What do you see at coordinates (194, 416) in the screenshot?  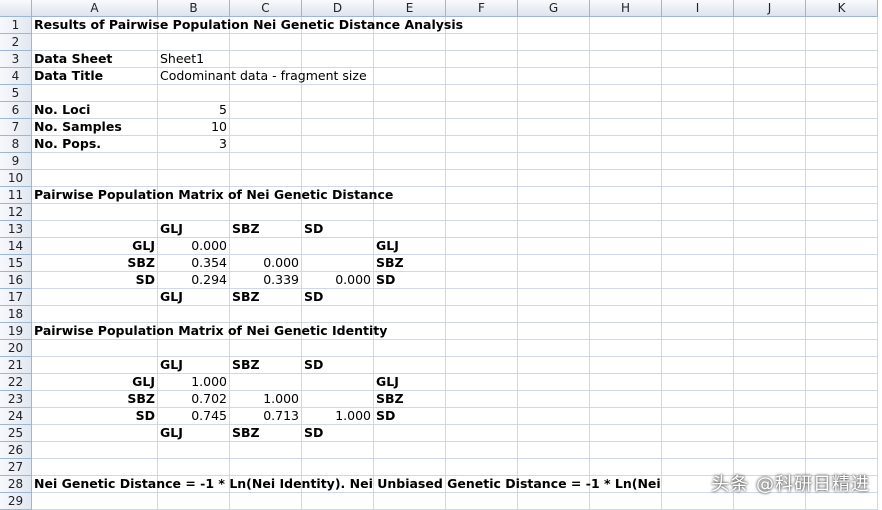 I see `matrix-value: 0.745` at bounding box center [194, 416].